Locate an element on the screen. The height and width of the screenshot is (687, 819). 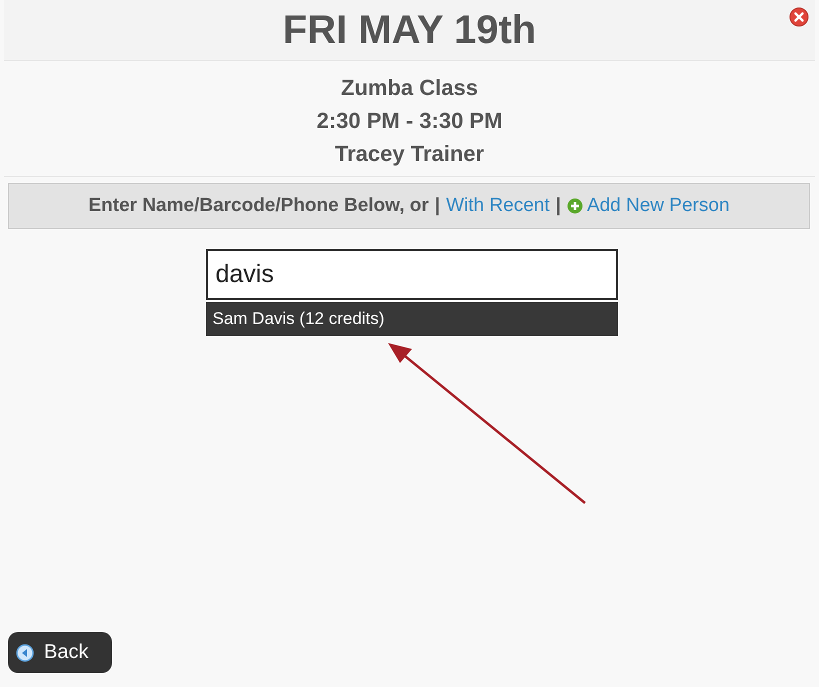
search-field: davis is located at coordinates (412, 274).